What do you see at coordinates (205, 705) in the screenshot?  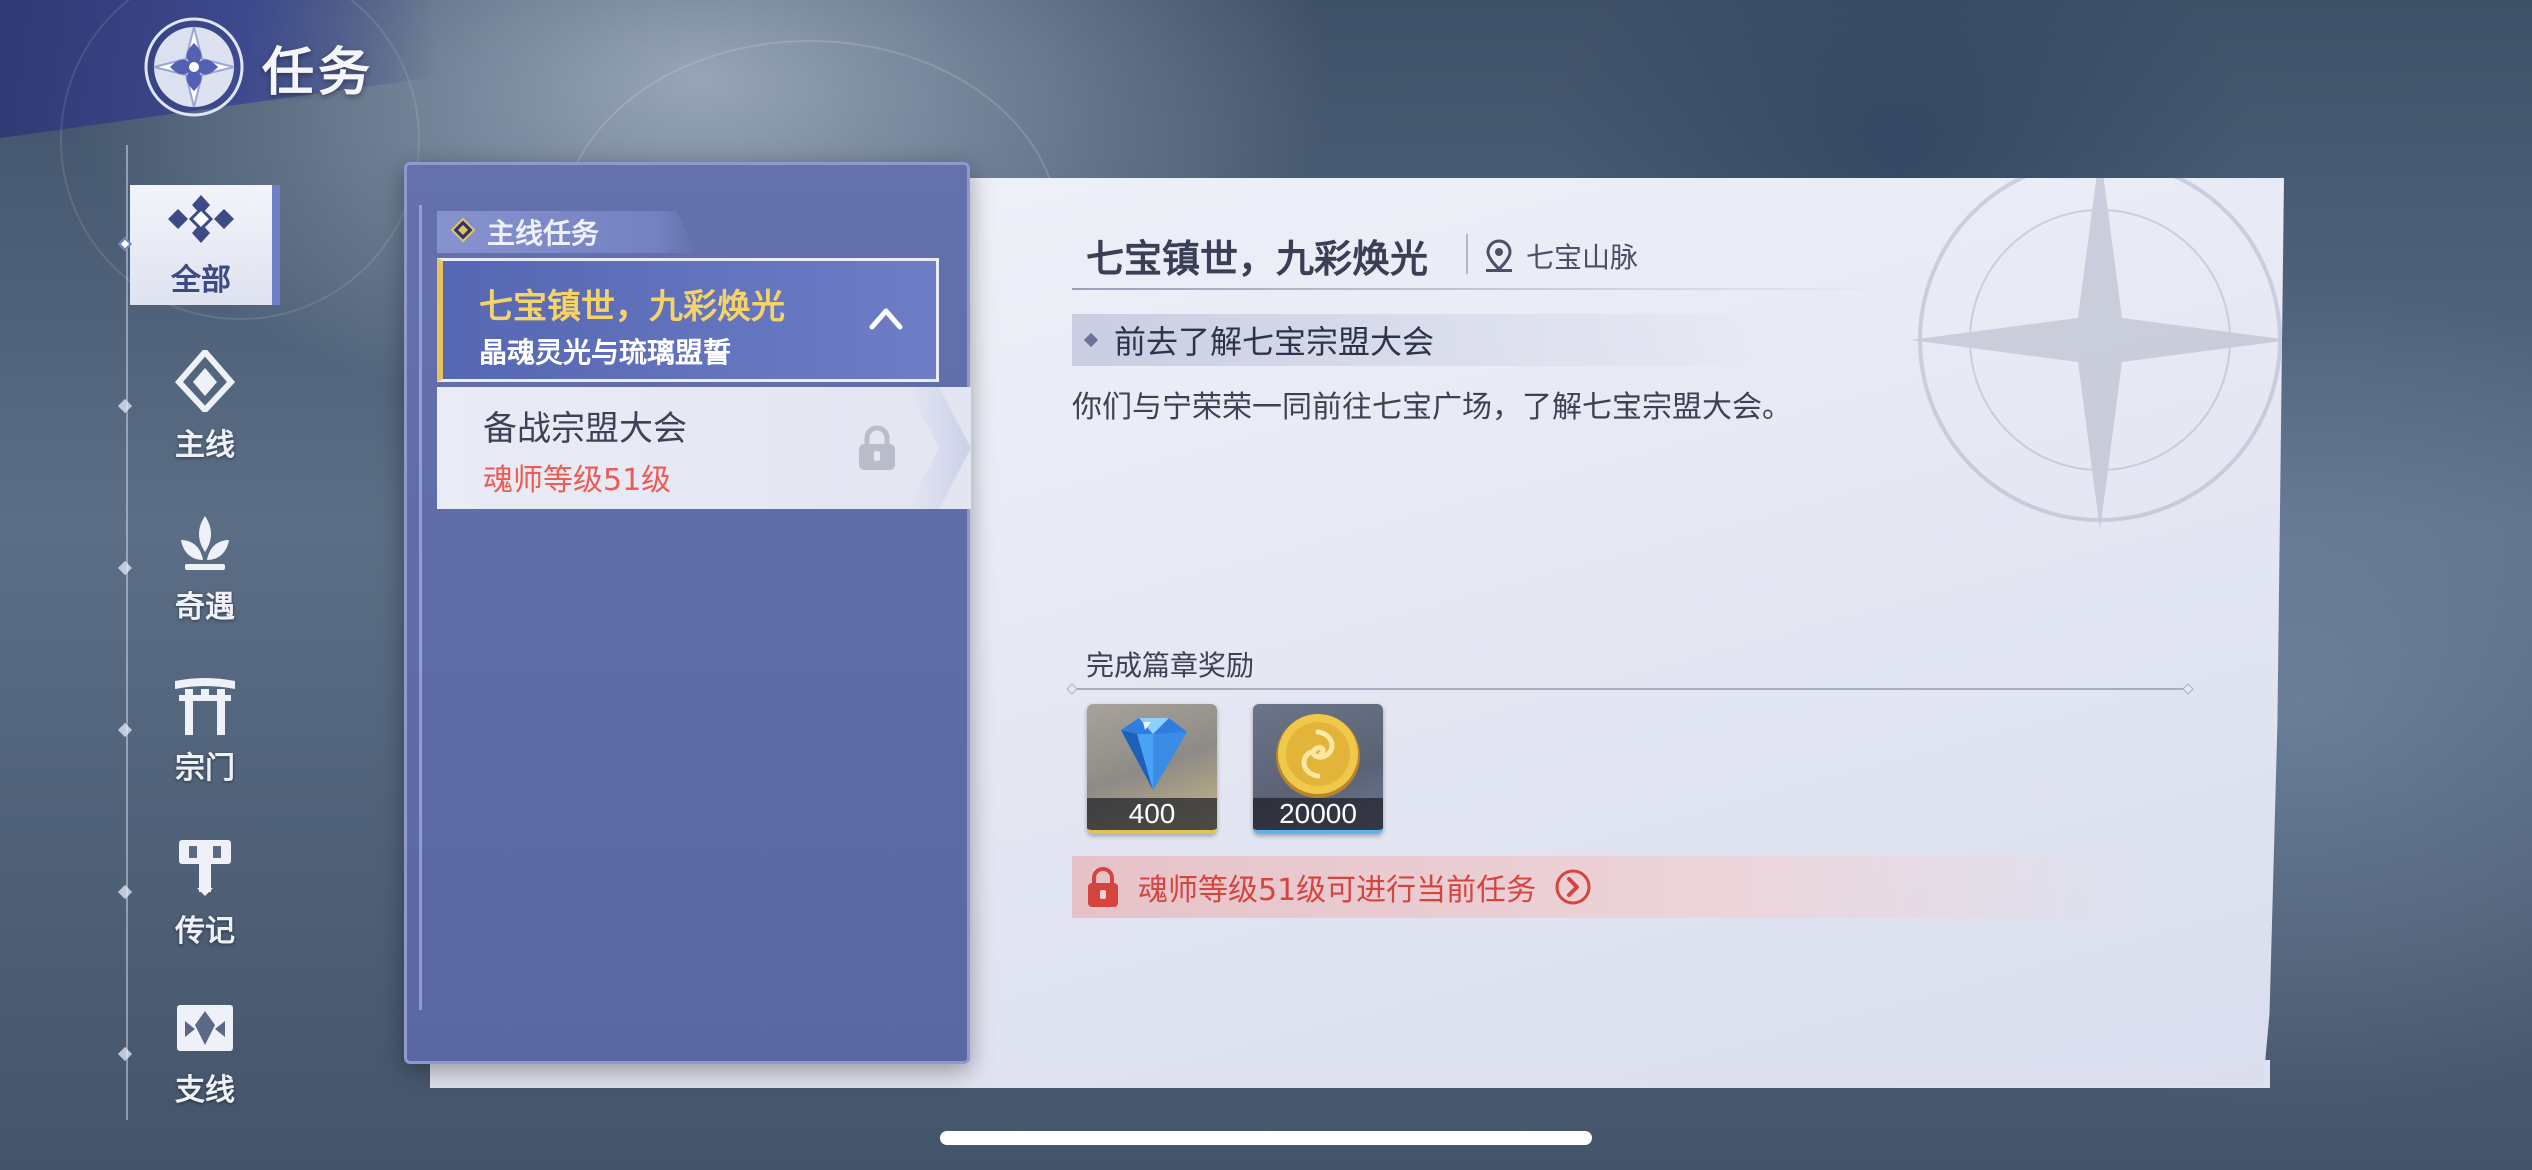 I see `gate-icon` at bounding box center [205, 705].